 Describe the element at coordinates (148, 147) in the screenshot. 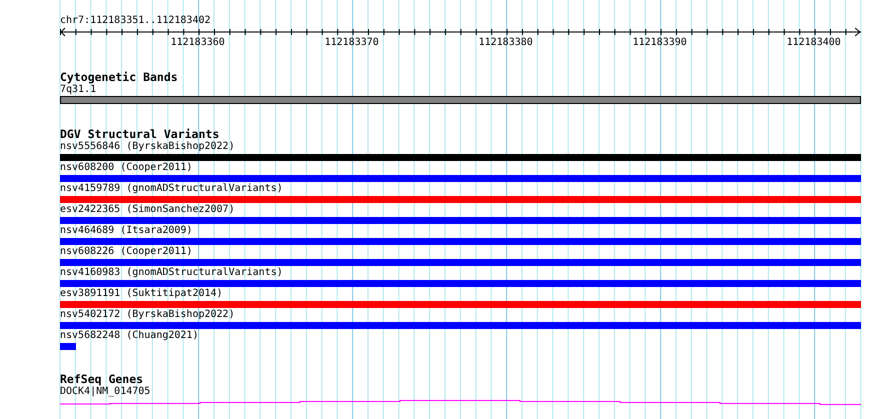

I see `variant-label: nsv5556846 (ByrskaBishop2022)` at that location.